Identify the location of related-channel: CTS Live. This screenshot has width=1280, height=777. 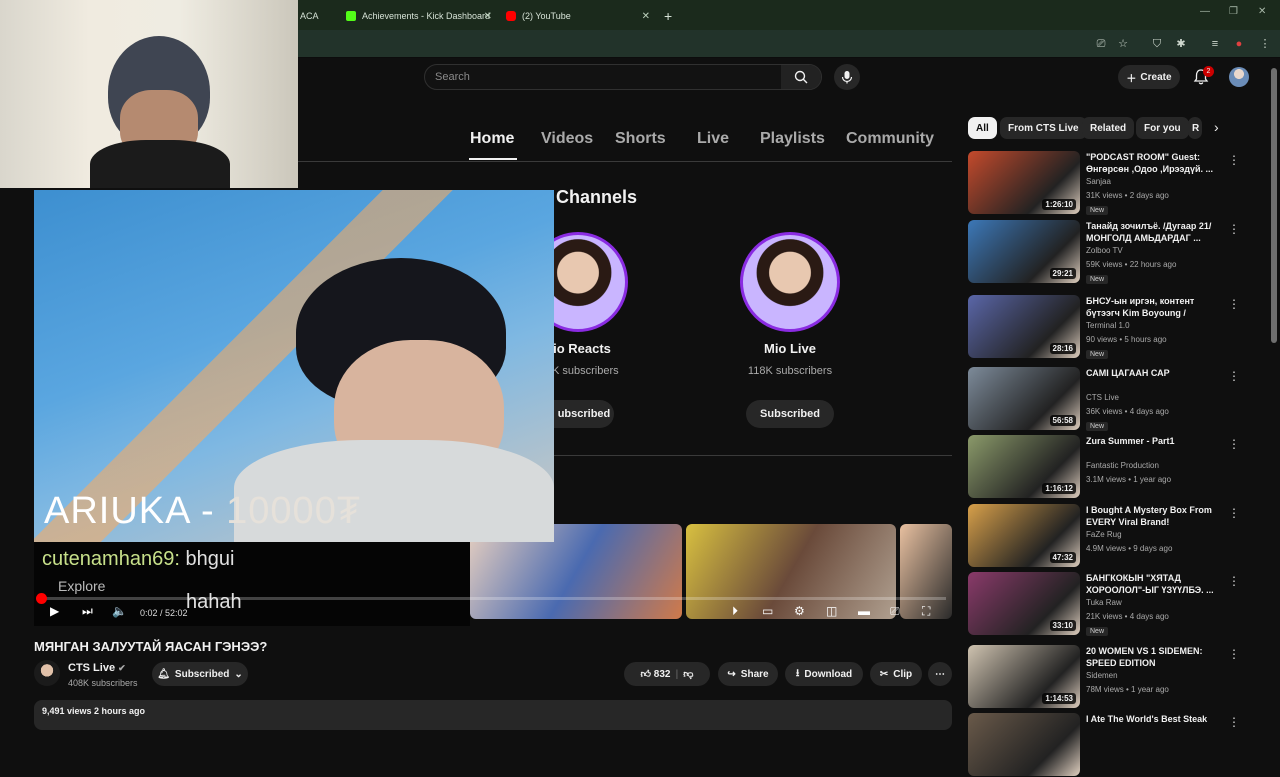
(1102, 397).